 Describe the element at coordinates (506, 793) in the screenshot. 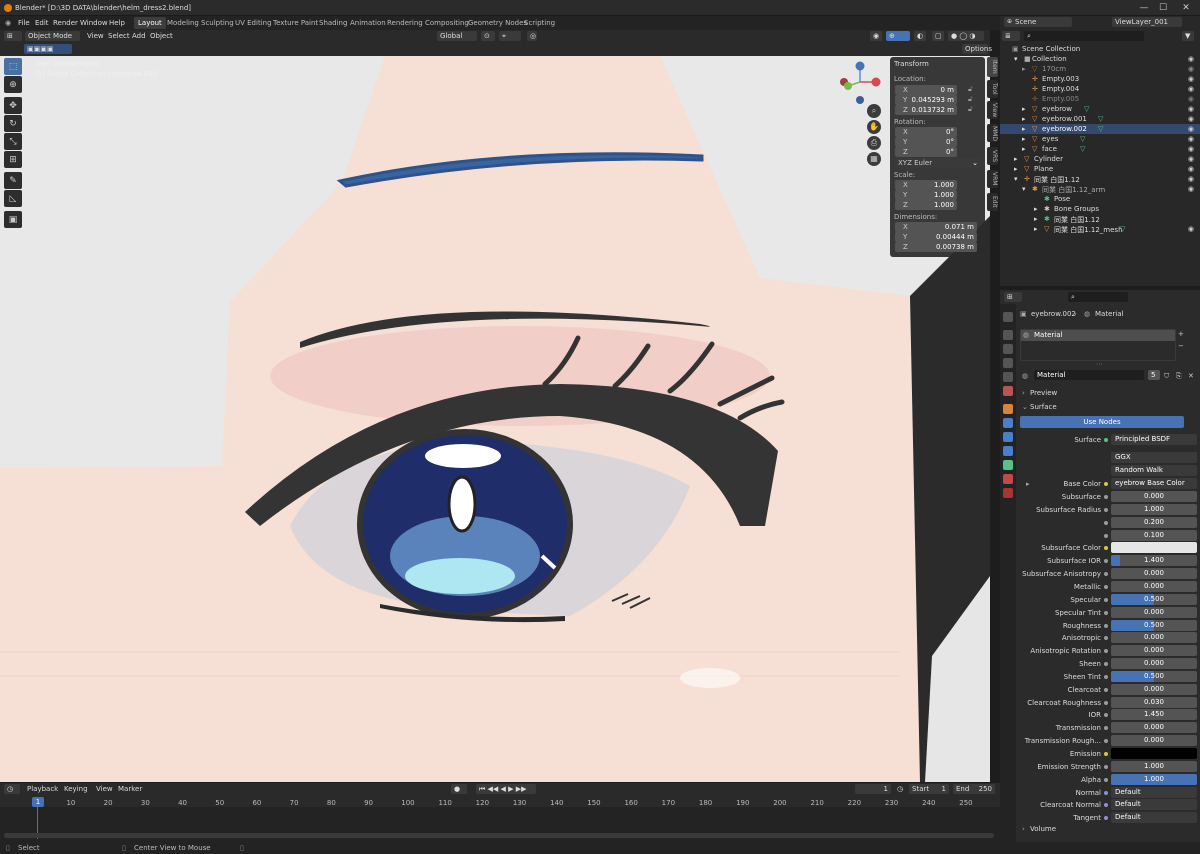

I see `playback-controls-icon: ⏮ ◀◀ ◀ ▶ ▶▶ ⏭` at that location.